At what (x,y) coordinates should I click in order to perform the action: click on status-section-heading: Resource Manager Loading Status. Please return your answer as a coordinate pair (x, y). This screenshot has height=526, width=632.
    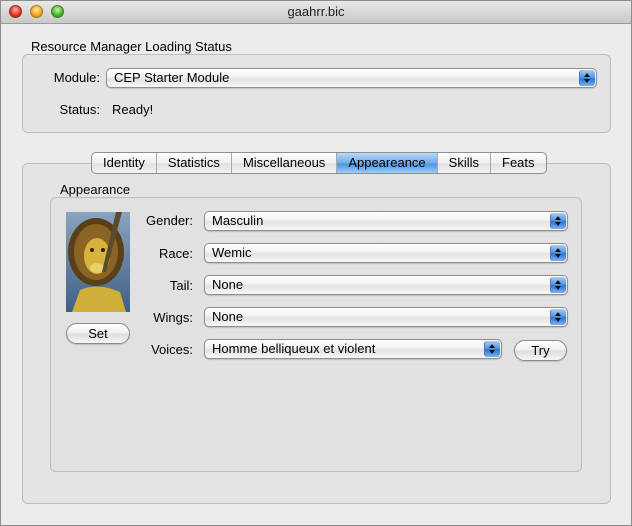
    Looking at the image, I should click on (131, 46).